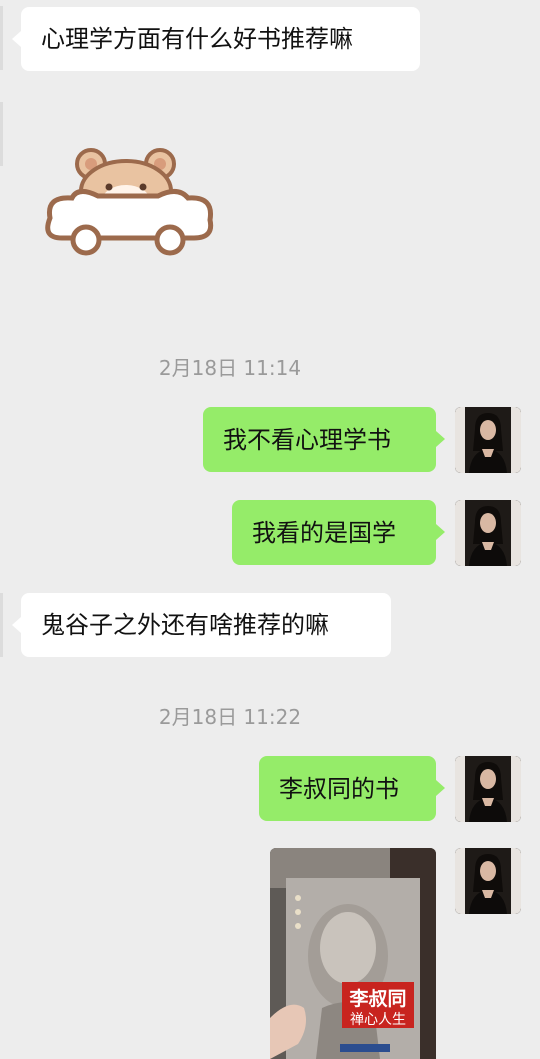  I want to click on book-photo-message: 李叔同 禅心人生, so click(353, 953).